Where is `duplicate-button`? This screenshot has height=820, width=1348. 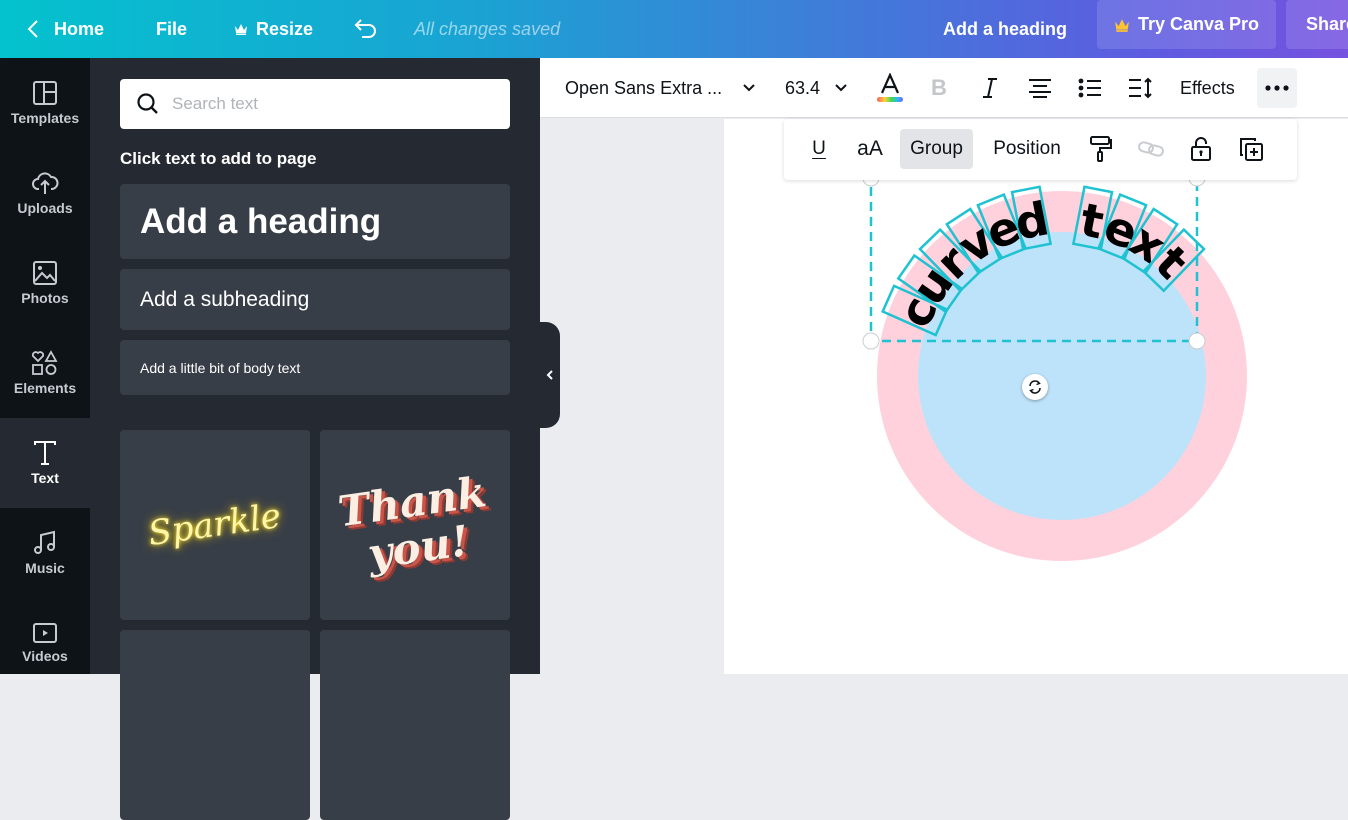 duplicate-button is located at coordinates (1251, 149).